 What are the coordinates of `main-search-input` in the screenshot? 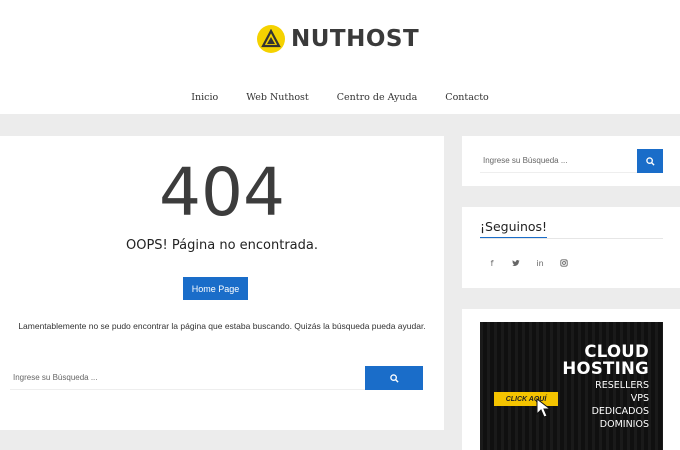 It's located at (187, 378).